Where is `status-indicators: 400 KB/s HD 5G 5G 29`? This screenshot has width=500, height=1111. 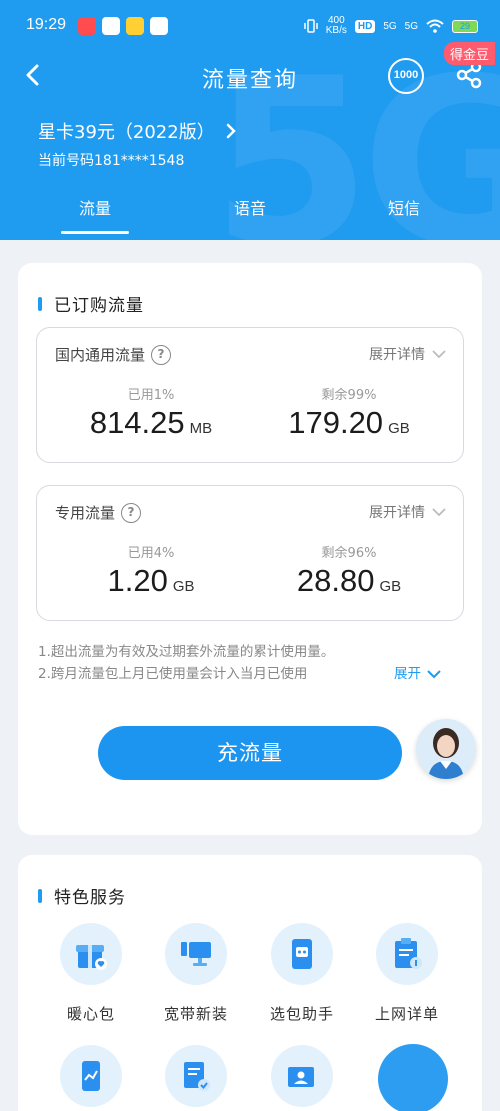 status-indicators: 400 KB/s HD 5G 5G 29 is located at coordinates (390, 26).